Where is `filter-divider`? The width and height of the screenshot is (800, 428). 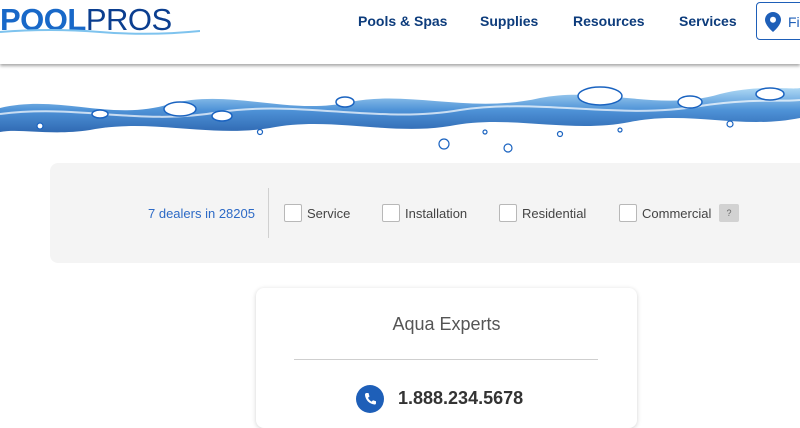 filter-divider is located at coordinates (268, 213).